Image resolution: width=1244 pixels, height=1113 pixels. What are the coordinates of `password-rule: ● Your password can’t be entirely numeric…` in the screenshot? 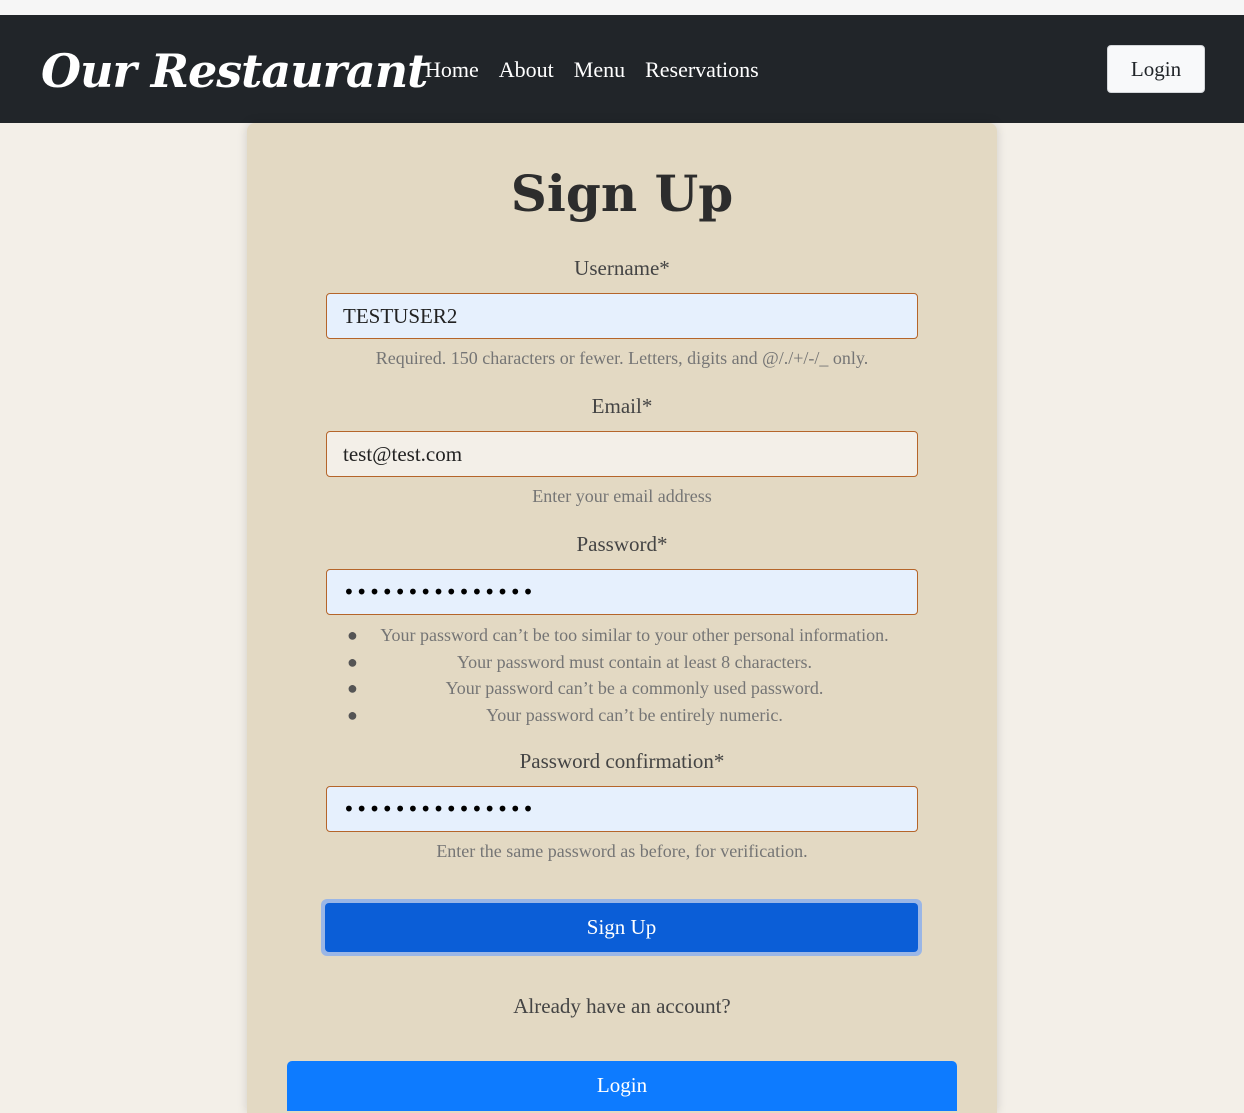 It's located at (565, 714).